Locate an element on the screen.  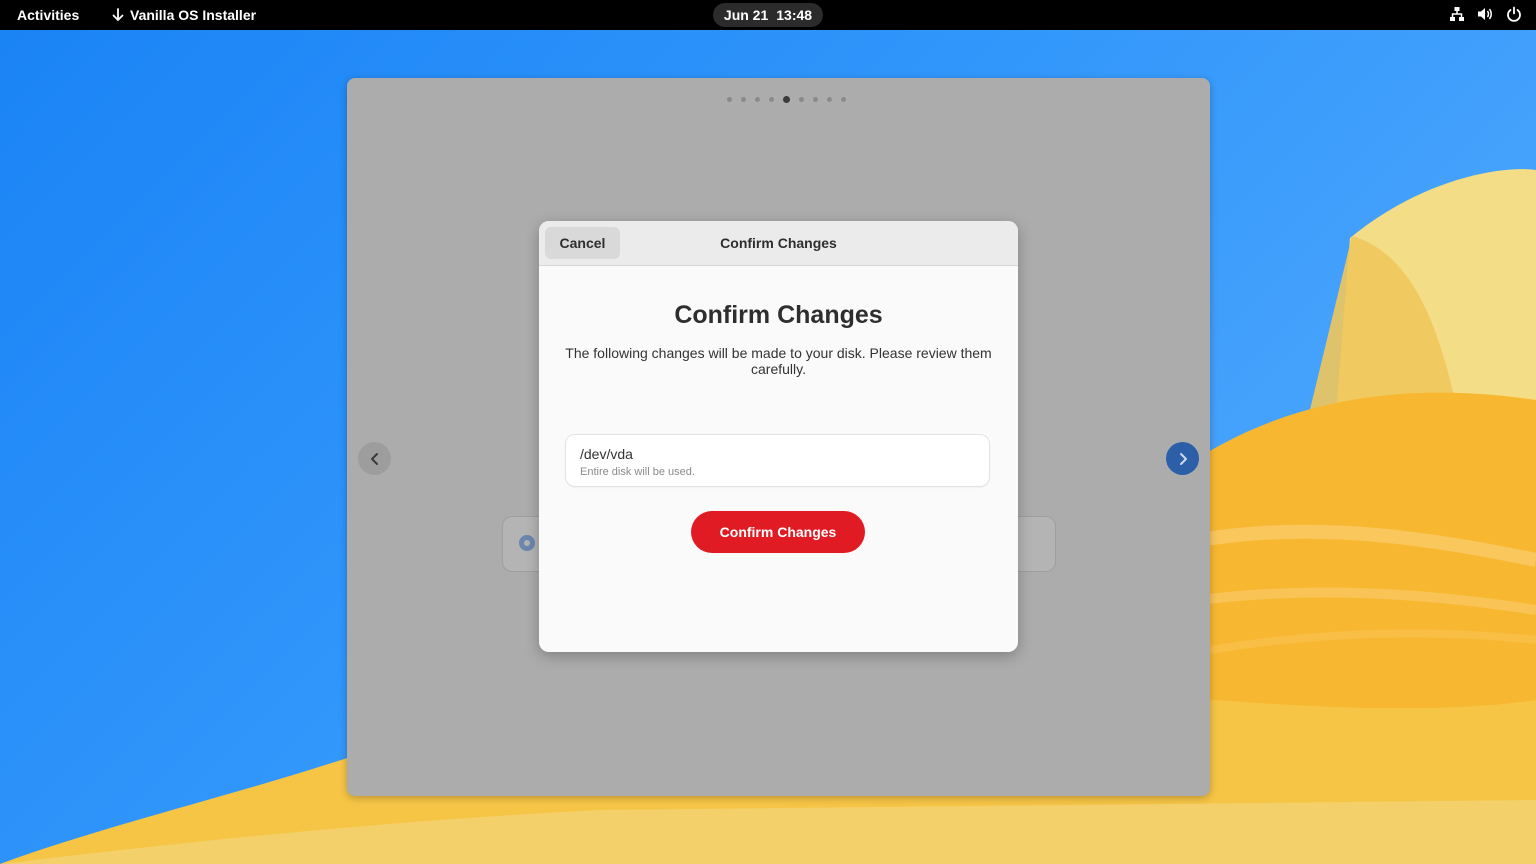
chevron-left-icon is located at coordinates (374, 458).